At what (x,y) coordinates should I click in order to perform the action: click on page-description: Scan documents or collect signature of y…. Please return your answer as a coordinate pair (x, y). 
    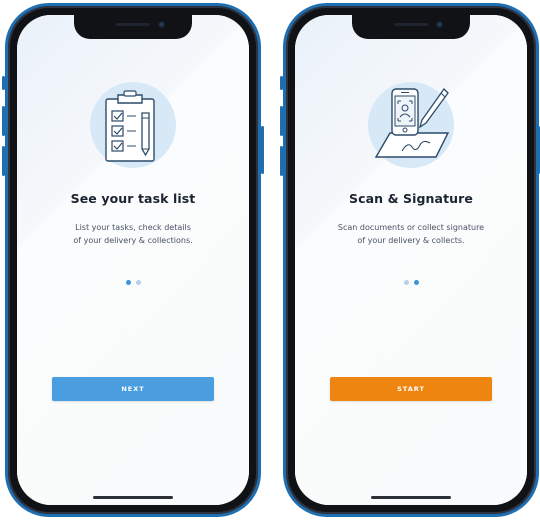
    Looking at the image, I should click on (411, 234).